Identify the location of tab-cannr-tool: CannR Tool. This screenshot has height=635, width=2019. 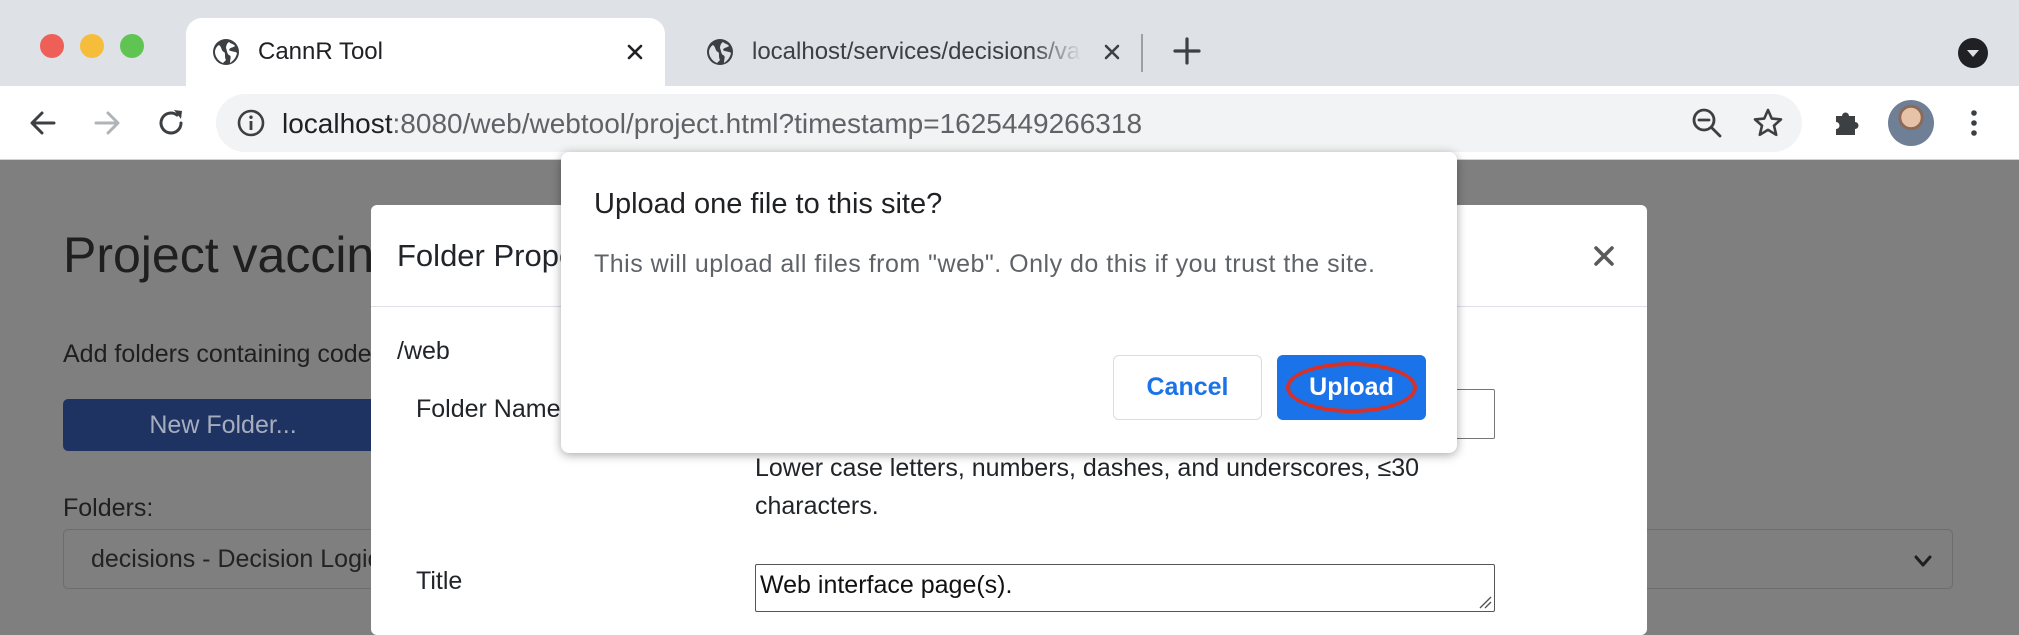
(425, 52).